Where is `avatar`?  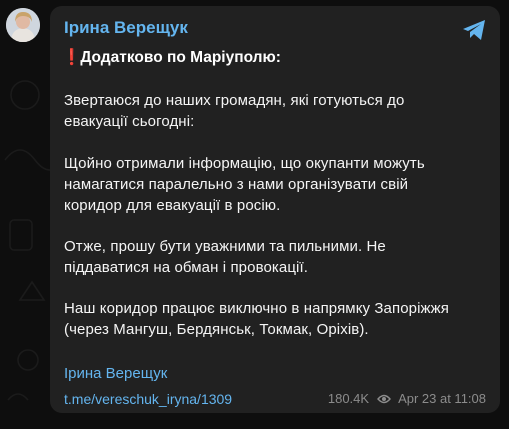 avatar is located at coordinates (23, 25).